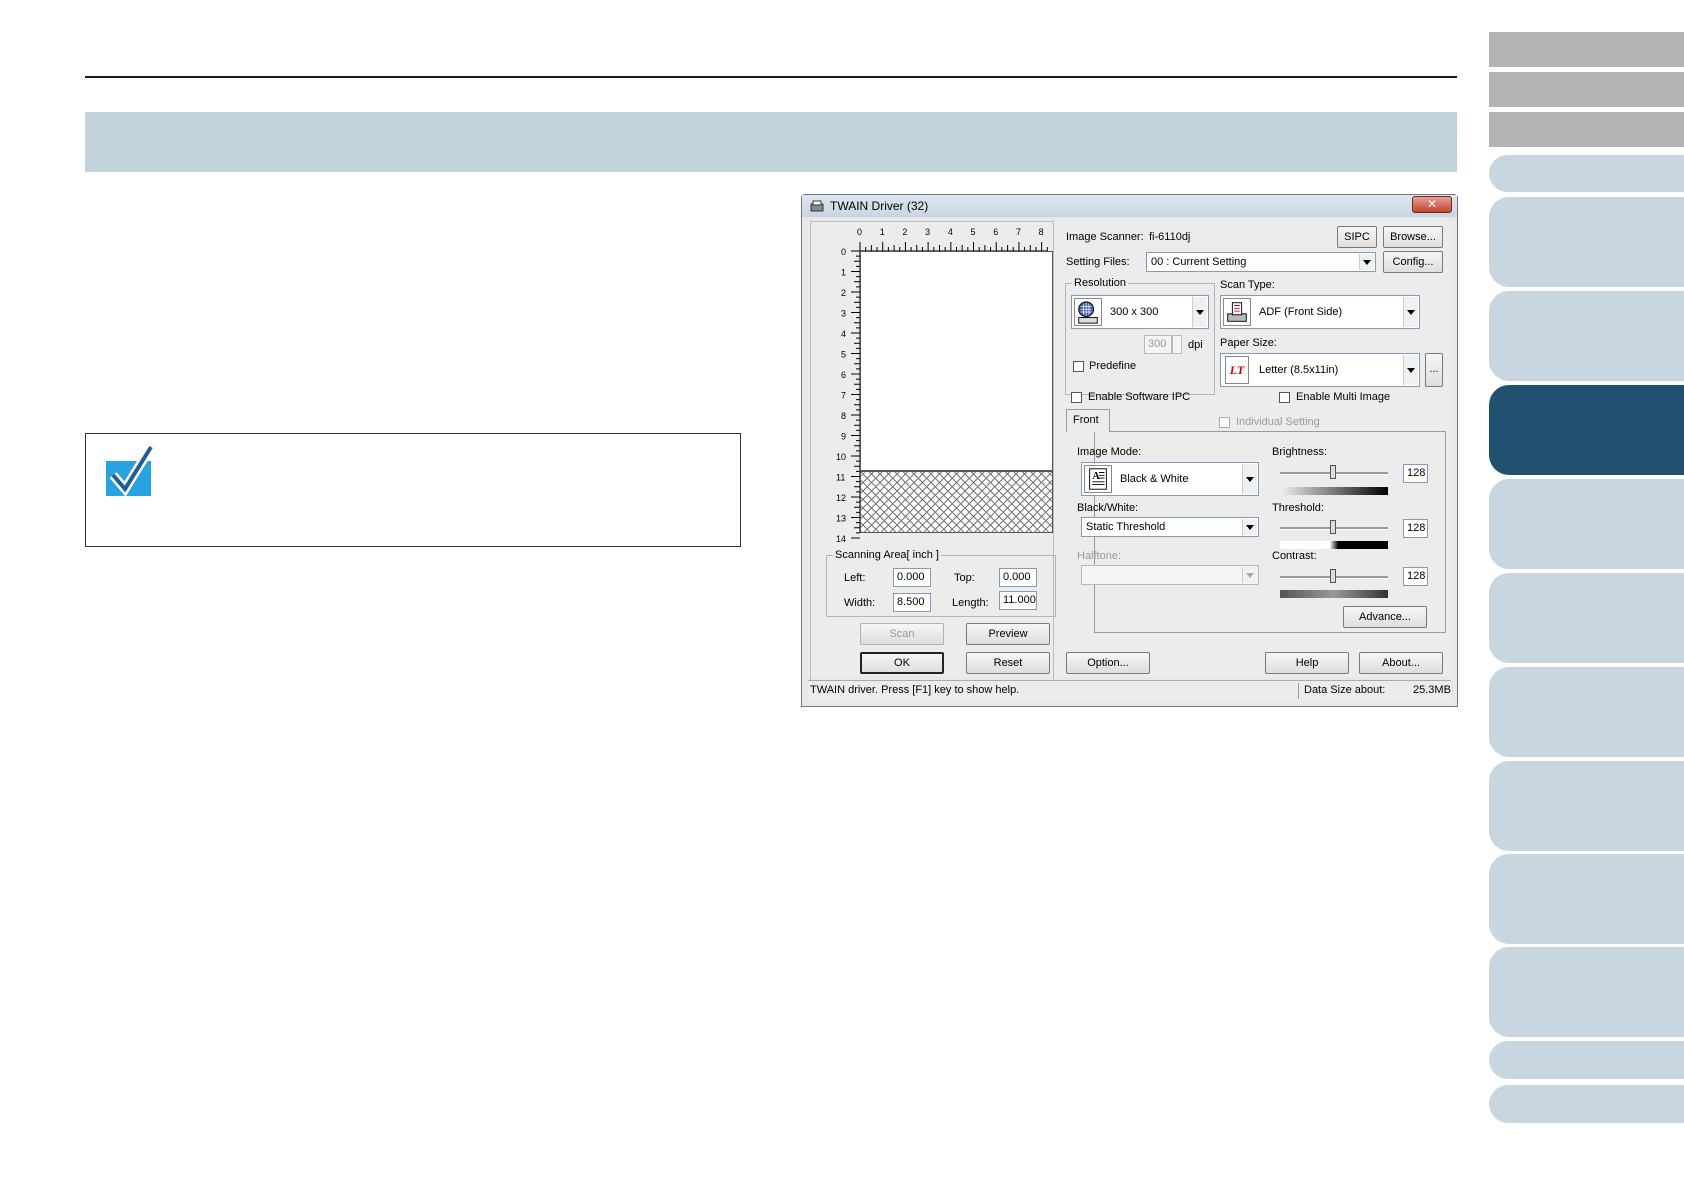  What do you see at coordinates (1345, 690) in the screenshot?
I see `data-size-label: Data Size about:` at bounding box center [1345, 690].